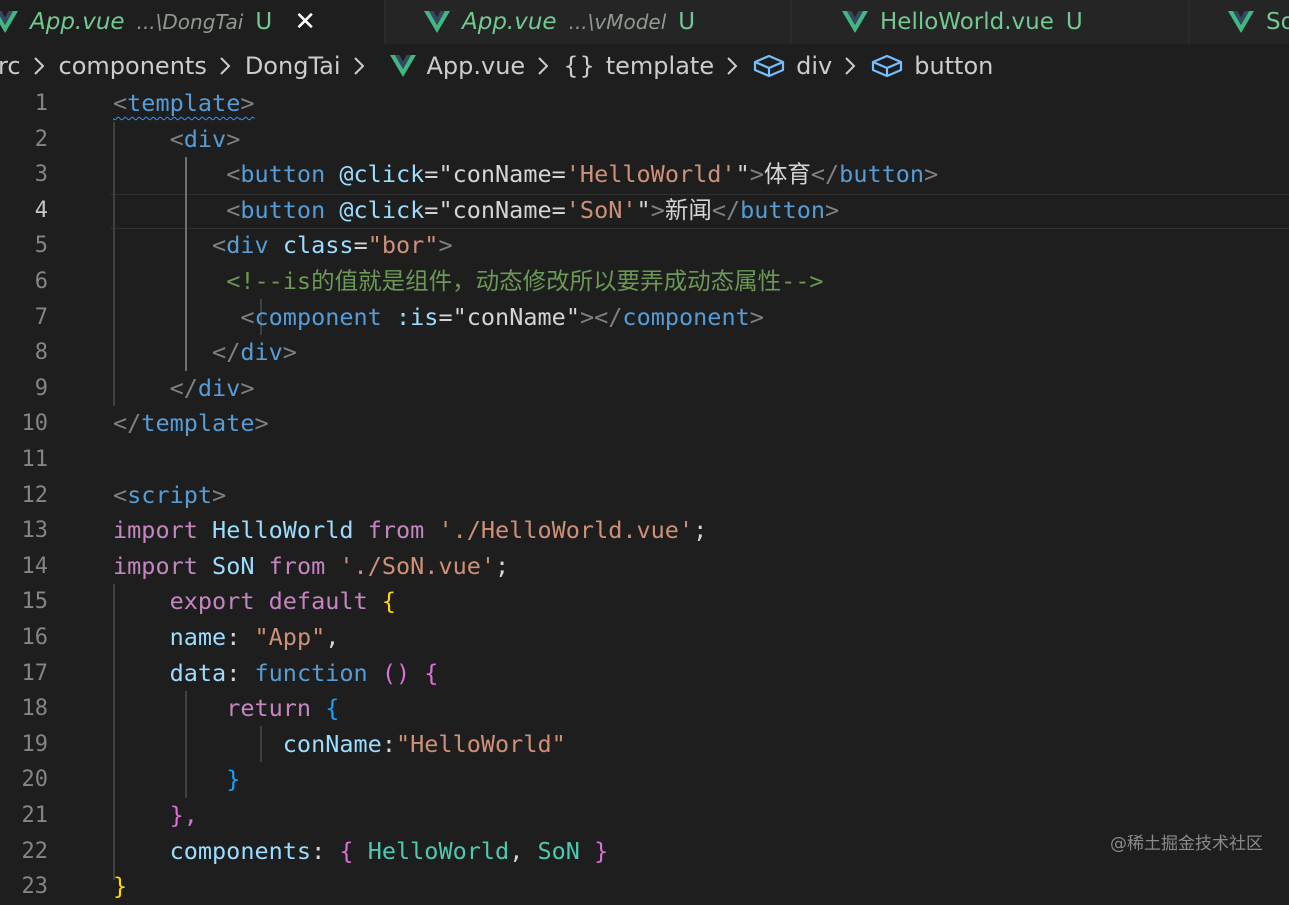 This screenshot has height=905, width=1289. I want to click on breadcrumb-template-label: template, so click(660, 66).